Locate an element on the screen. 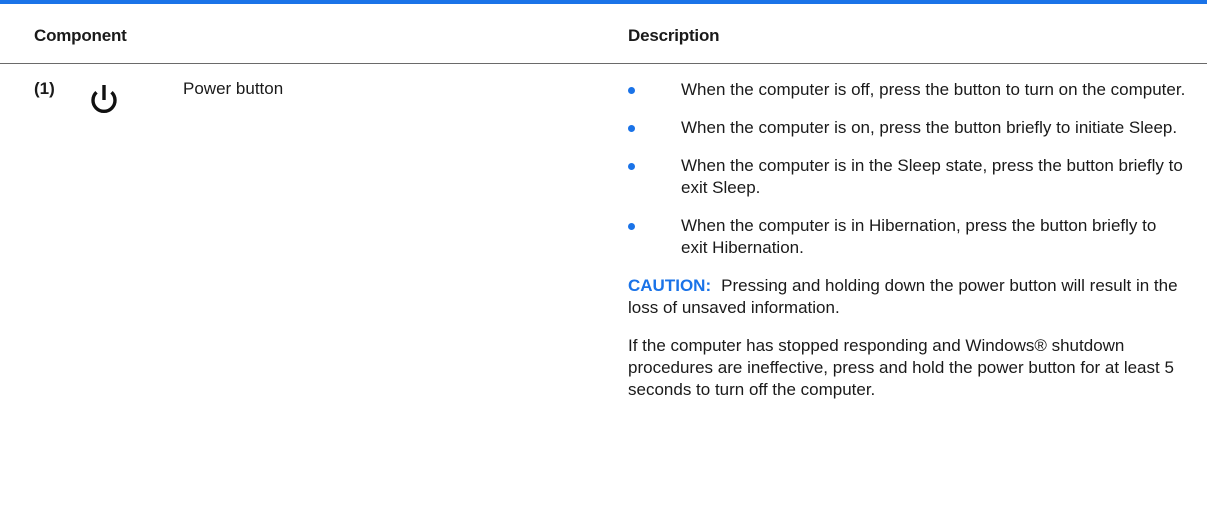 The image size is (1207, 512). power-icon is located at coordinates (104, 100).